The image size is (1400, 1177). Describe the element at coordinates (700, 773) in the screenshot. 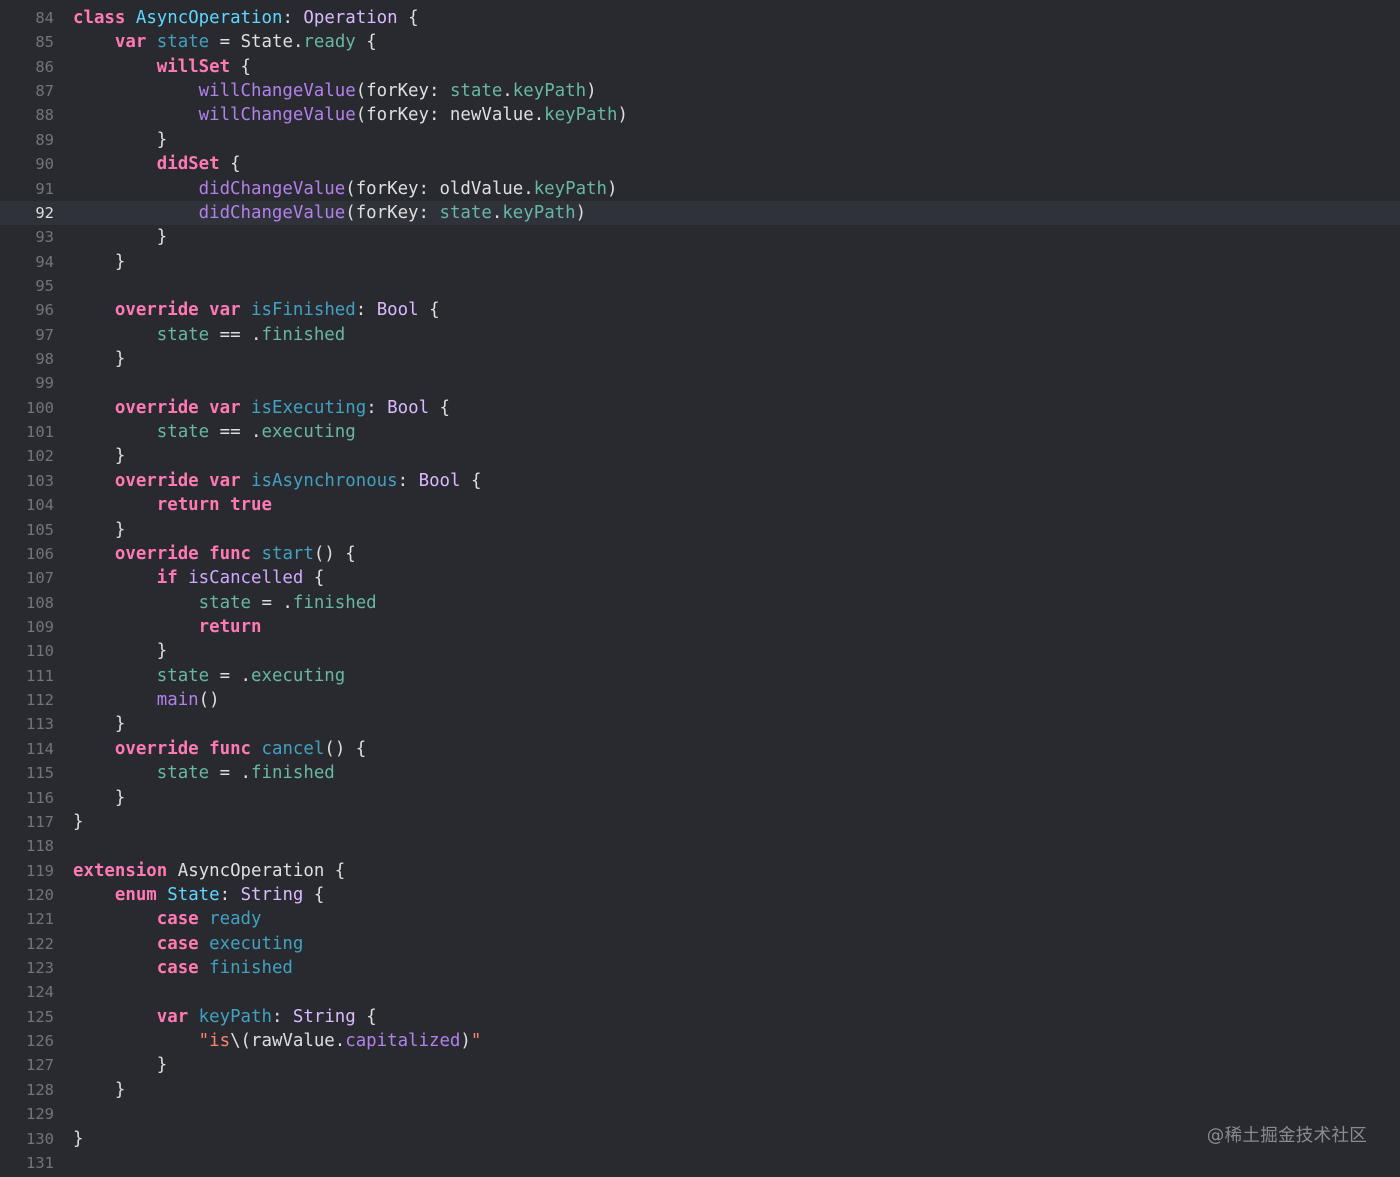

I see `code-line: 115 state = .finished` at that location.